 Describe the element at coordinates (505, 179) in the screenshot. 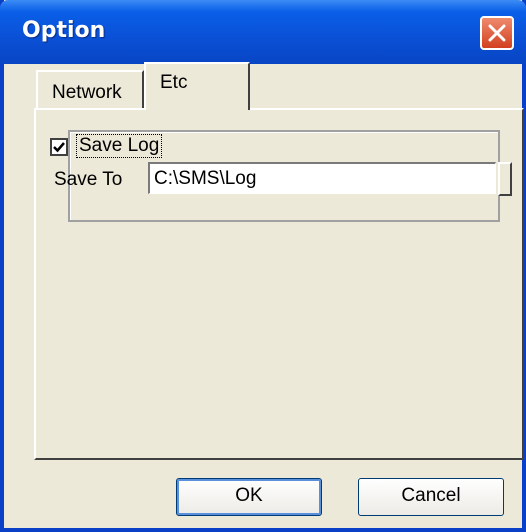

I see `browse-button` at that location.